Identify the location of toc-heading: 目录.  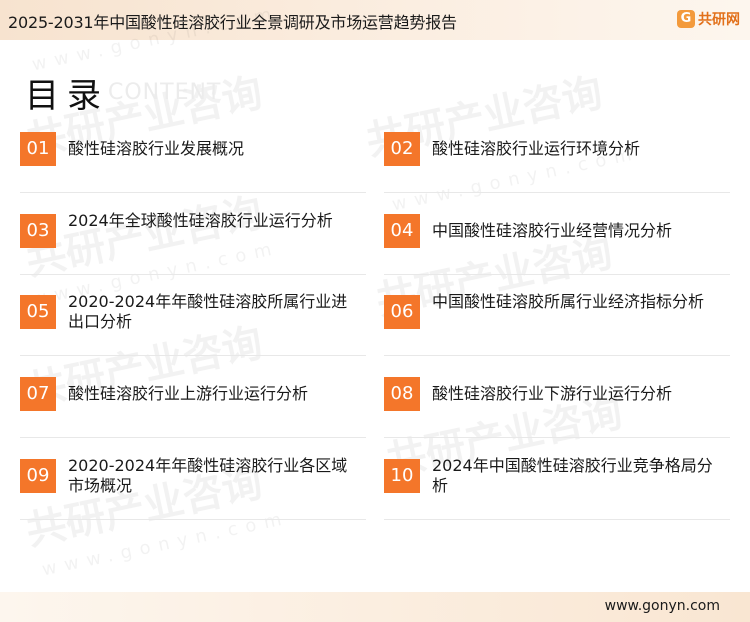
(67, 96).